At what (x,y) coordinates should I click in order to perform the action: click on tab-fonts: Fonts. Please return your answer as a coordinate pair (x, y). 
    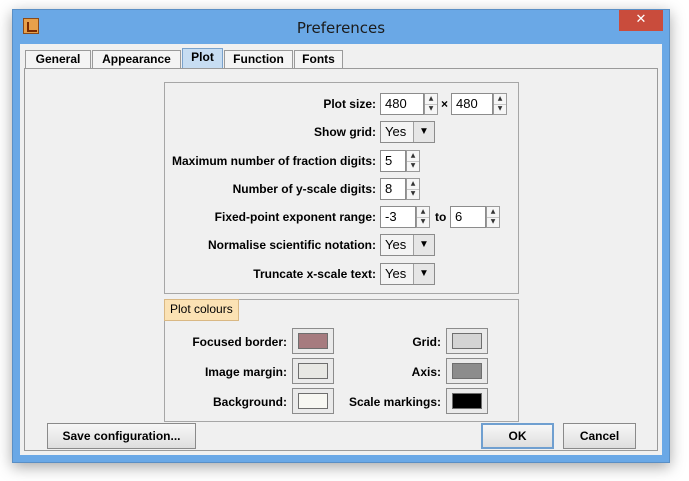
    Looking at the image, I should click on (318, 59).